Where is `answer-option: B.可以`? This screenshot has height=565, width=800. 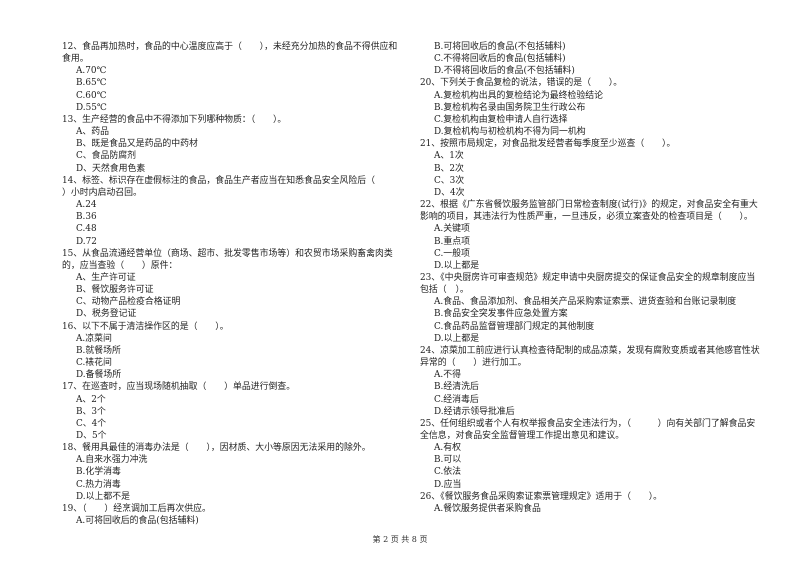 answer-option: B.可以 is located at coordinates (448, 460).